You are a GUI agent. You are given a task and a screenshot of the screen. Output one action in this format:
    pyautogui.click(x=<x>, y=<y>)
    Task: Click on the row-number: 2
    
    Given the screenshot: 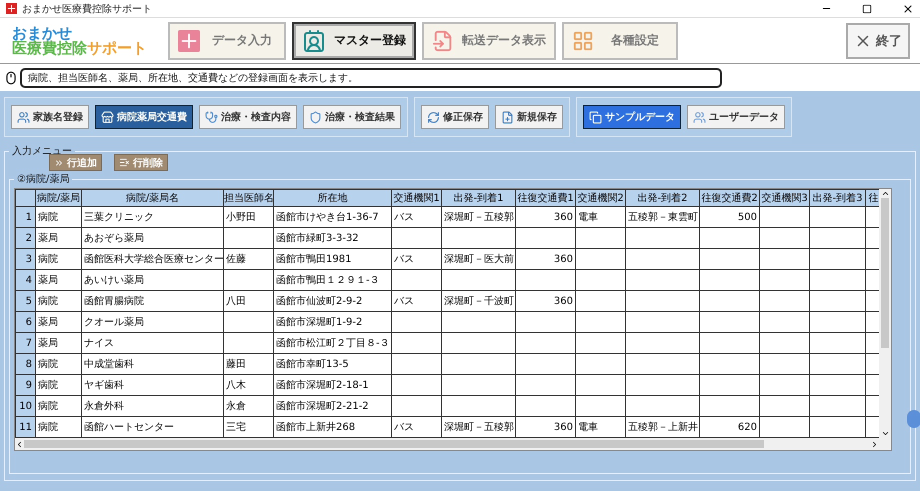 What is the action you would take?
    pyautogui.click(x=26, y=238)
    